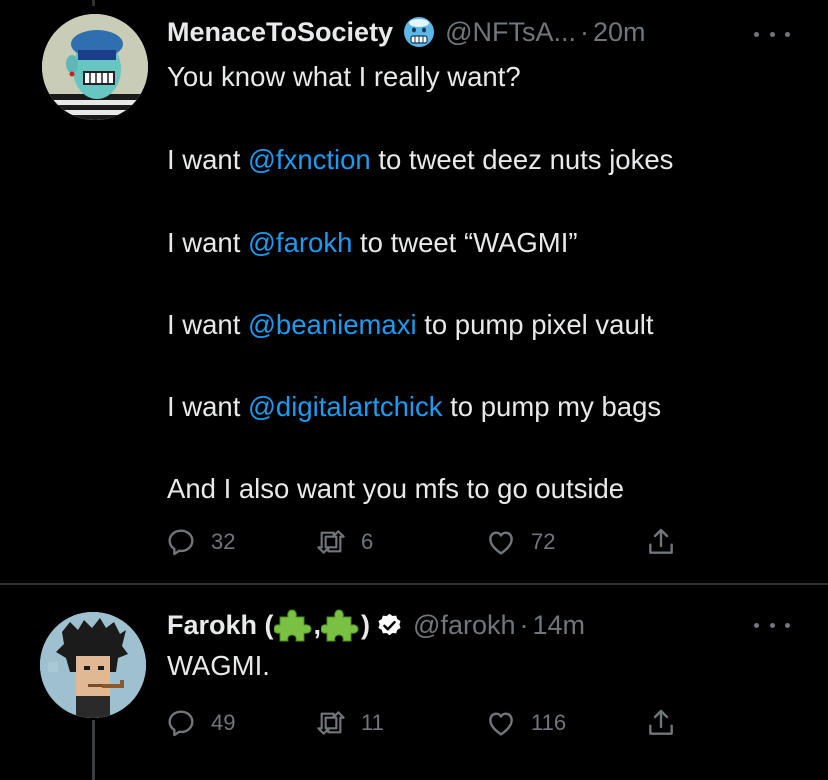  What do you see at coordinates (93, 750) in the screenshot?
I see `thread-connector` at bounding box center [93, 750].